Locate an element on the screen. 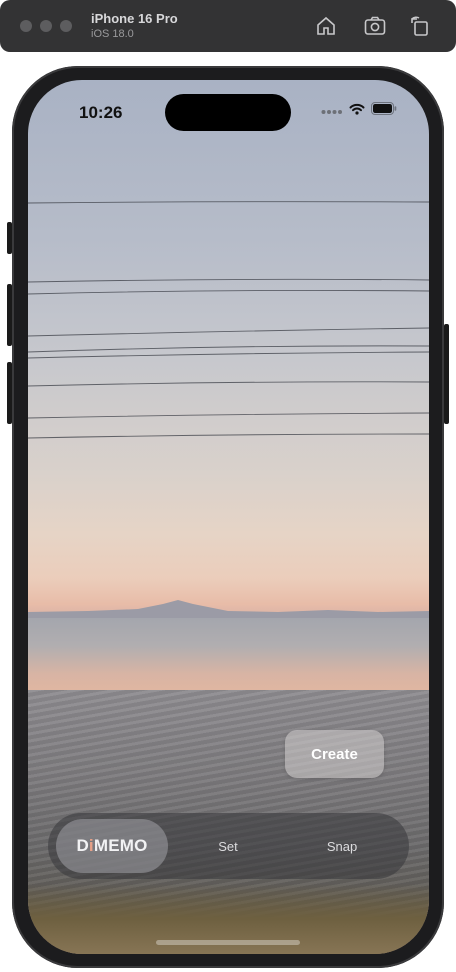  dynamic-island is located at coordinates (228, 112).